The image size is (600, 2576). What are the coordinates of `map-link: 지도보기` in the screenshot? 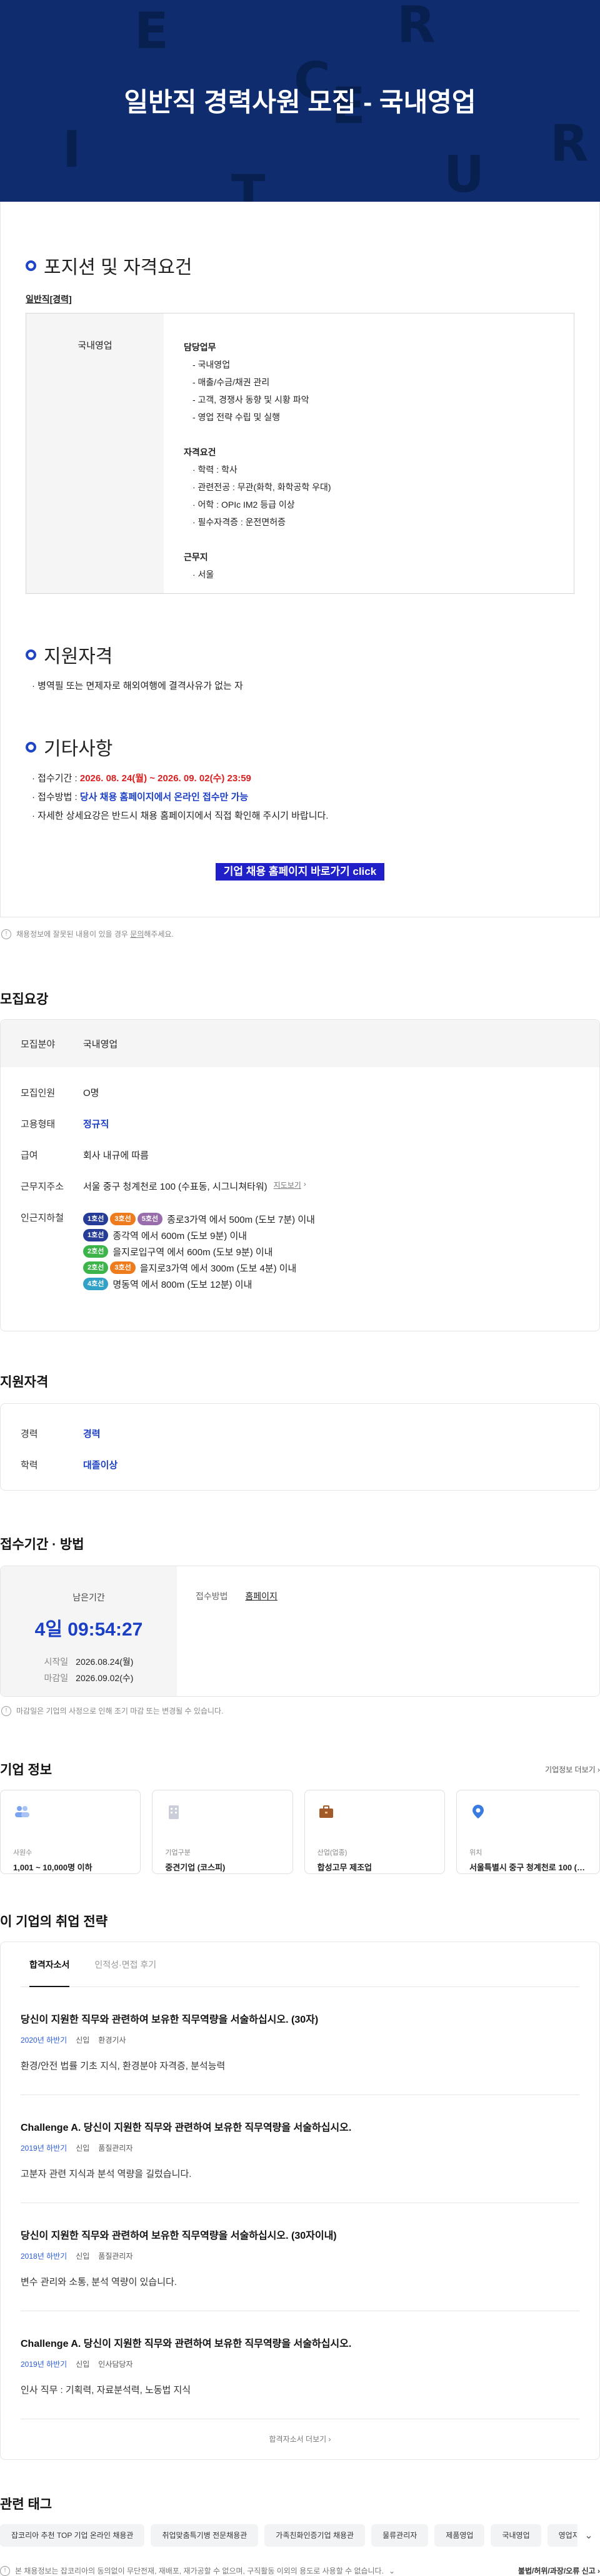 It's located at (287, 1196).